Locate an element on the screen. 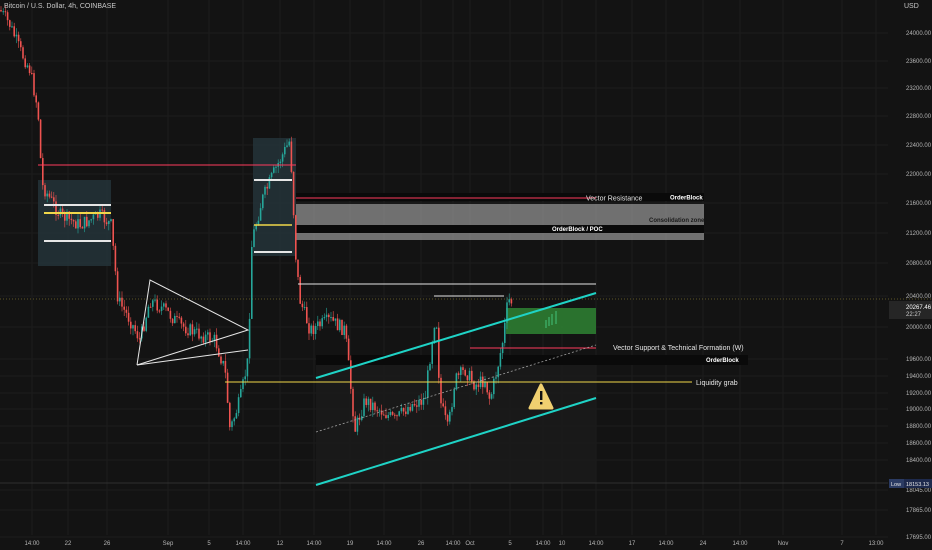 This screenshot has height=550, width=932. price-tick-label: 23600.00 is located at coordinates (919, 62).